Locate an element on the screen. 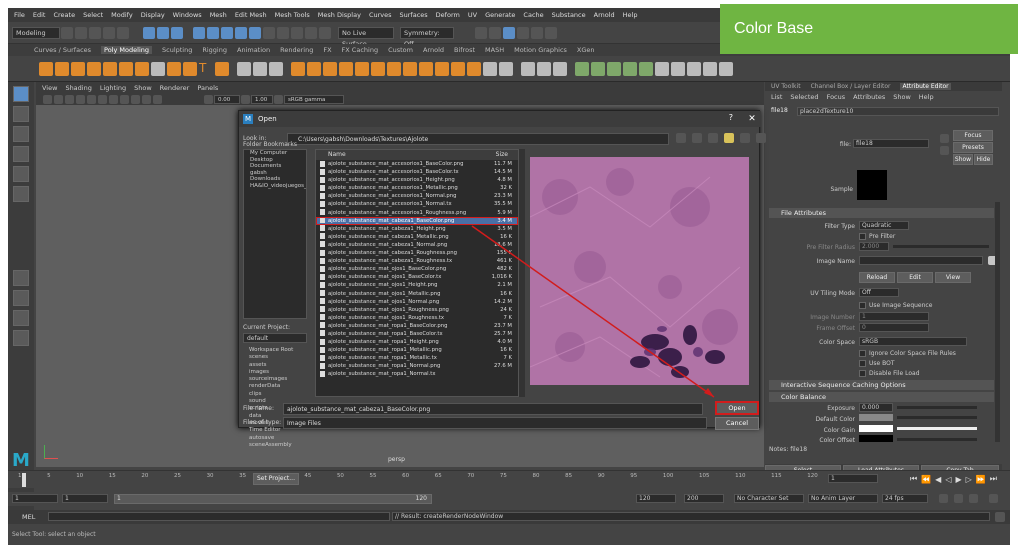 The height and width of the screenshot is (553, 1018). super-shape-icon is located at coordinates (174, 68).